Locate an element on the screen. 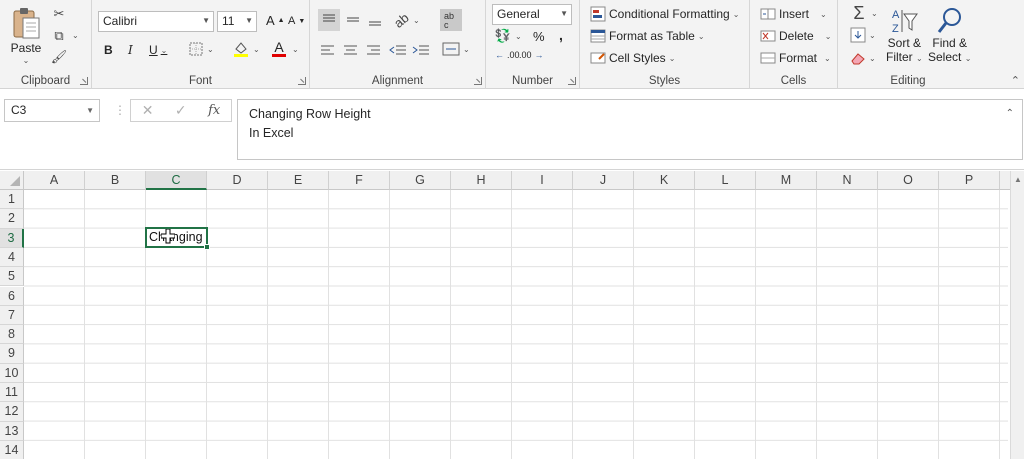  active-cell-c3: Changing is located at coordinates (177, 238).